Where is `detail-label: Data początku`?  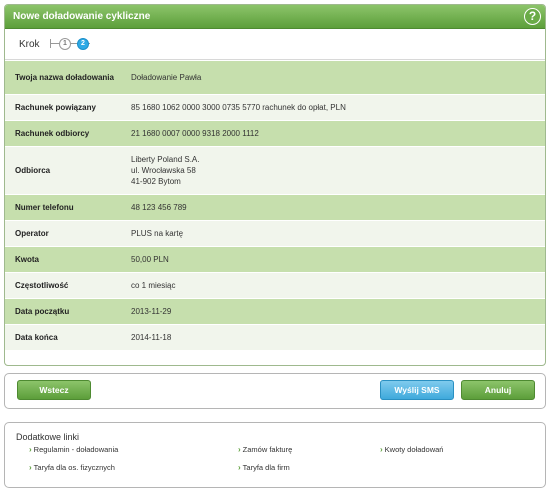
detail-label: Data początku is located at coordinates (42, 311).